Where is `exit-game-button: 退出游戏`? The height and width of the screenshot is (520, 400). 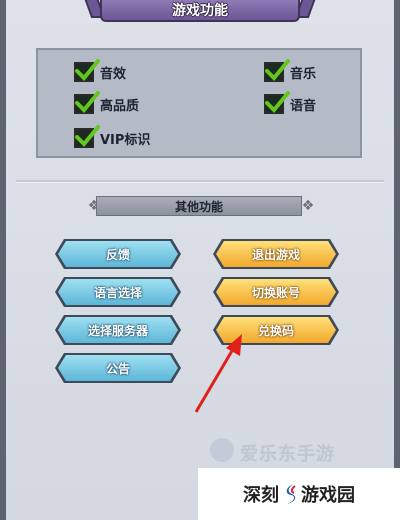
exit-game-button: 退出游戏 is located at coordinates (276, 254).